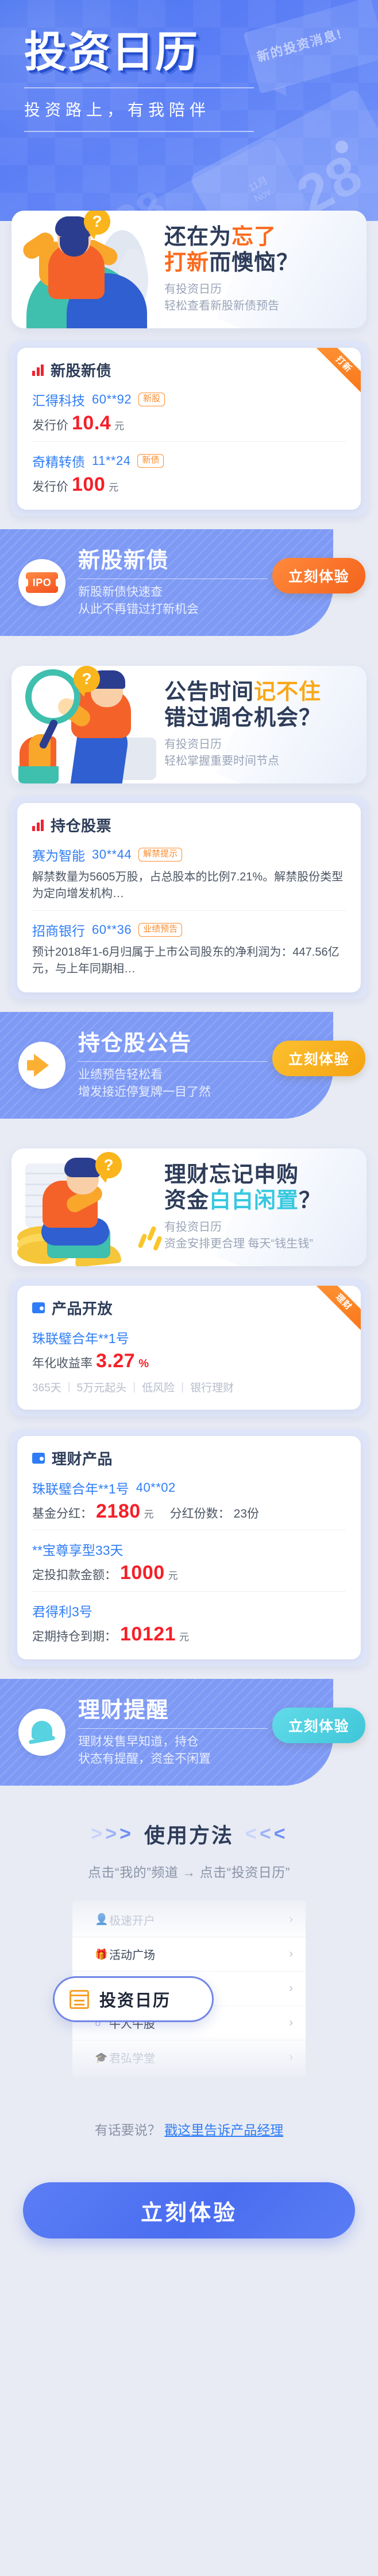 The image size is (378, 2576). Describe the element at coordinates (241, 725) in the screenshot. I see `hook-text-2: 公告时间记不住 错过调仓机会？ 有投资日历 轻松掌握重要时间节点` at that location.